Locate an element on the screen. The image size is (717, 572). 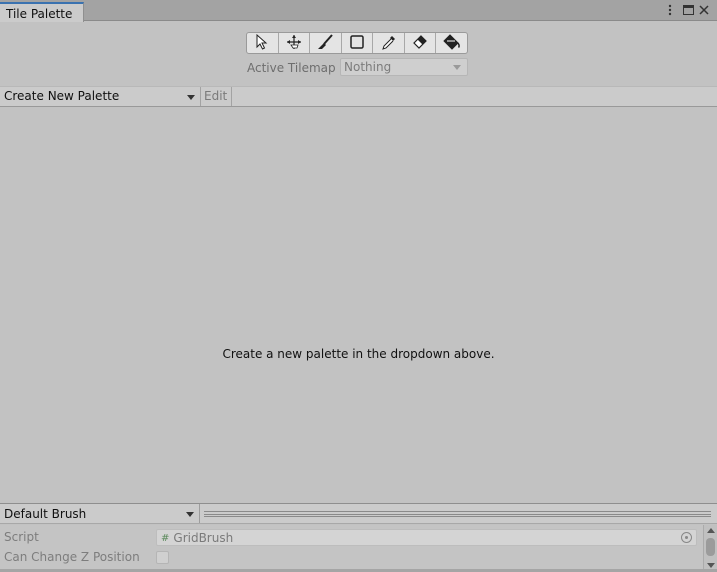
active-tilemap-value: Nothing is located at coordinates (368, 67).